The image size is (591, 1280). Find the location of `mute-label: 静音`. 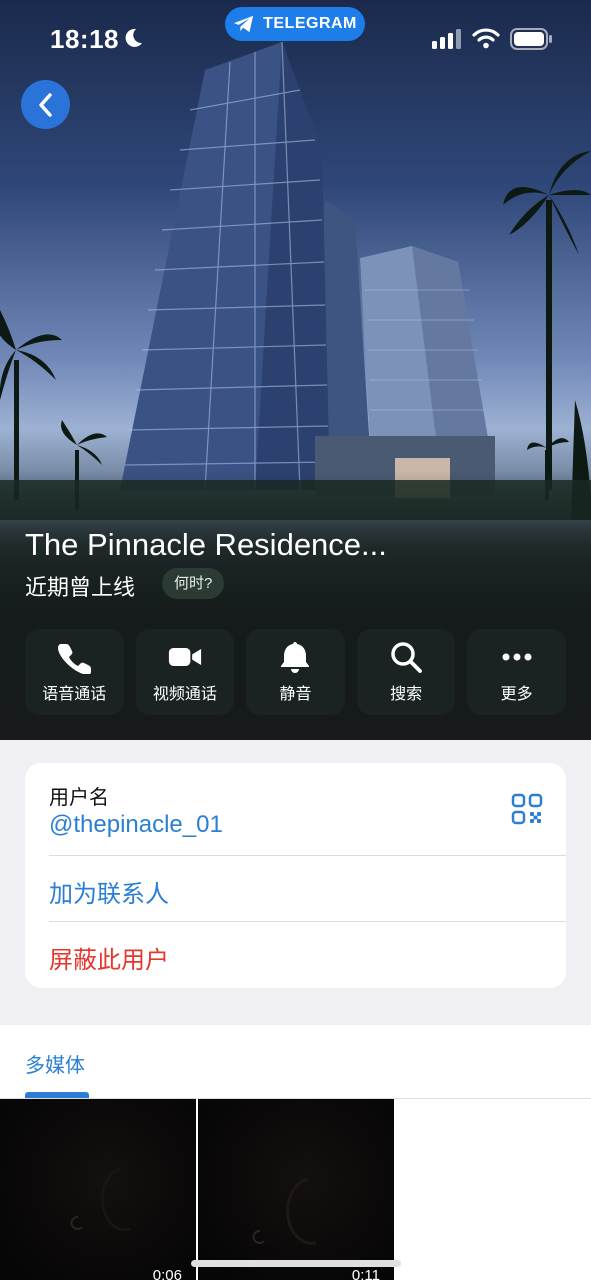

mute-label: 静音 is located at coordinates (295, 694).